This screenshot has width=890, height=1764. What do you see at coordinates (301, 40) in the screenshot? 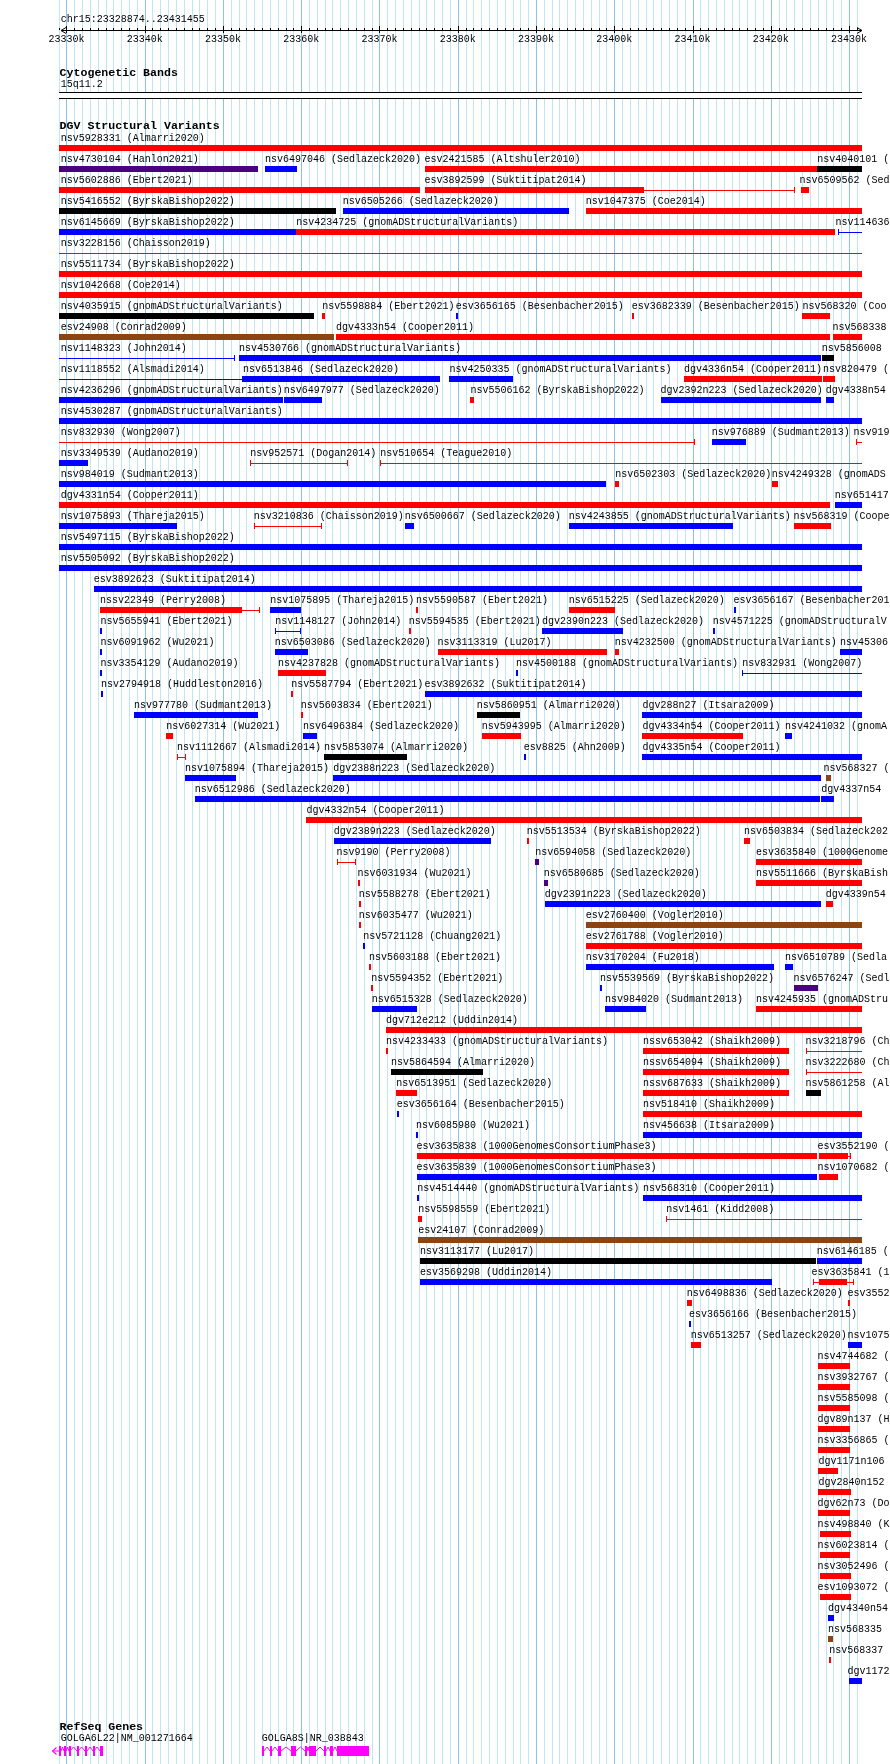
I see `tick-label: 23360k` at bounding box center [301, 40].